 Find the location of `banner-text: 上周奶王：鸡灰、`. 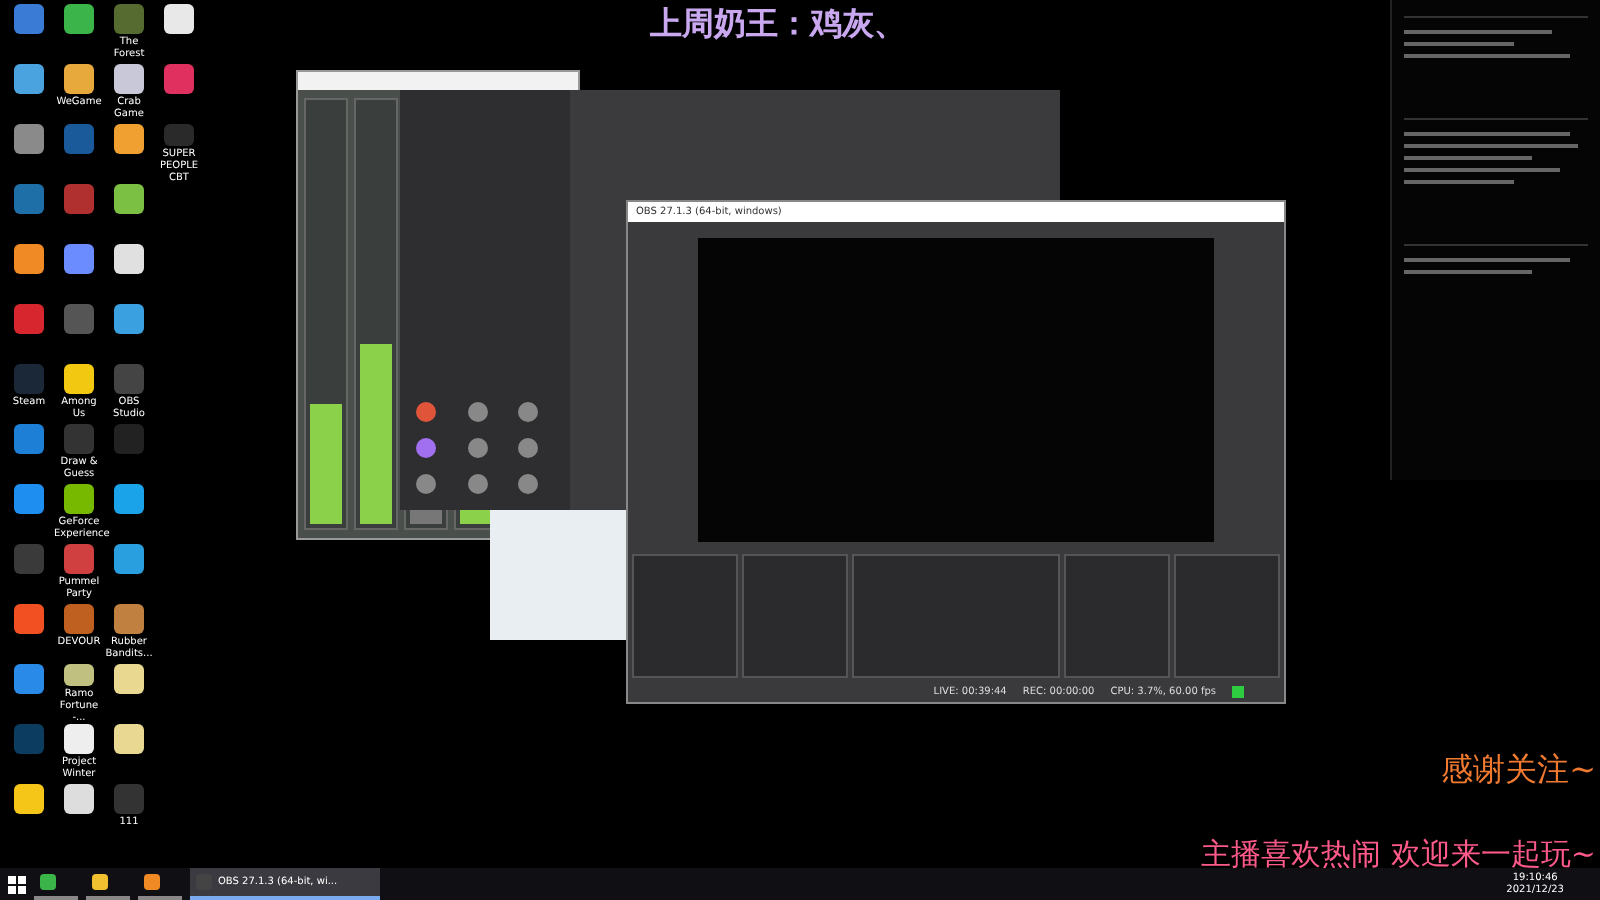

banner-text: 上周奶王：鸡灰、 is located at coordinates (778, 25).